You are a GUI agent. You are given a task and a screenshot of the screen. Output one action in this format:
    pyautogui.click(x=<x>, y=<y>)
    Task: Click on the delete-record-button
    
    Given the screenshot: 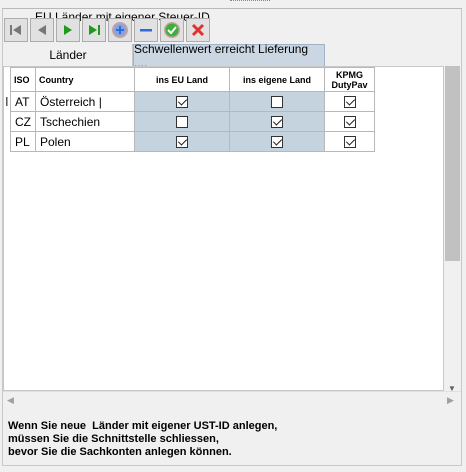 What is the action you would take?
    pyautogui.click(x=146, y=30)
    